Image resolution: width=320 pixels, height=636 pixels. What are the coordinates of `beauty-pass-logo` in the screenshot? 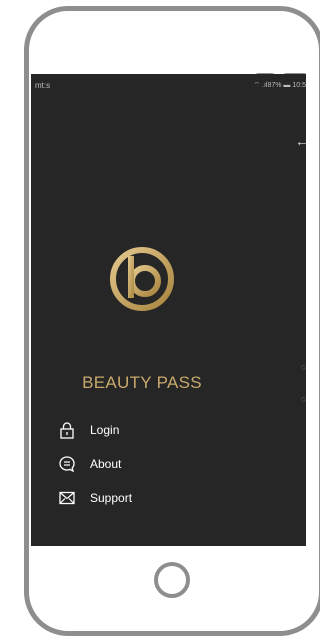 It's located at (142, 279).